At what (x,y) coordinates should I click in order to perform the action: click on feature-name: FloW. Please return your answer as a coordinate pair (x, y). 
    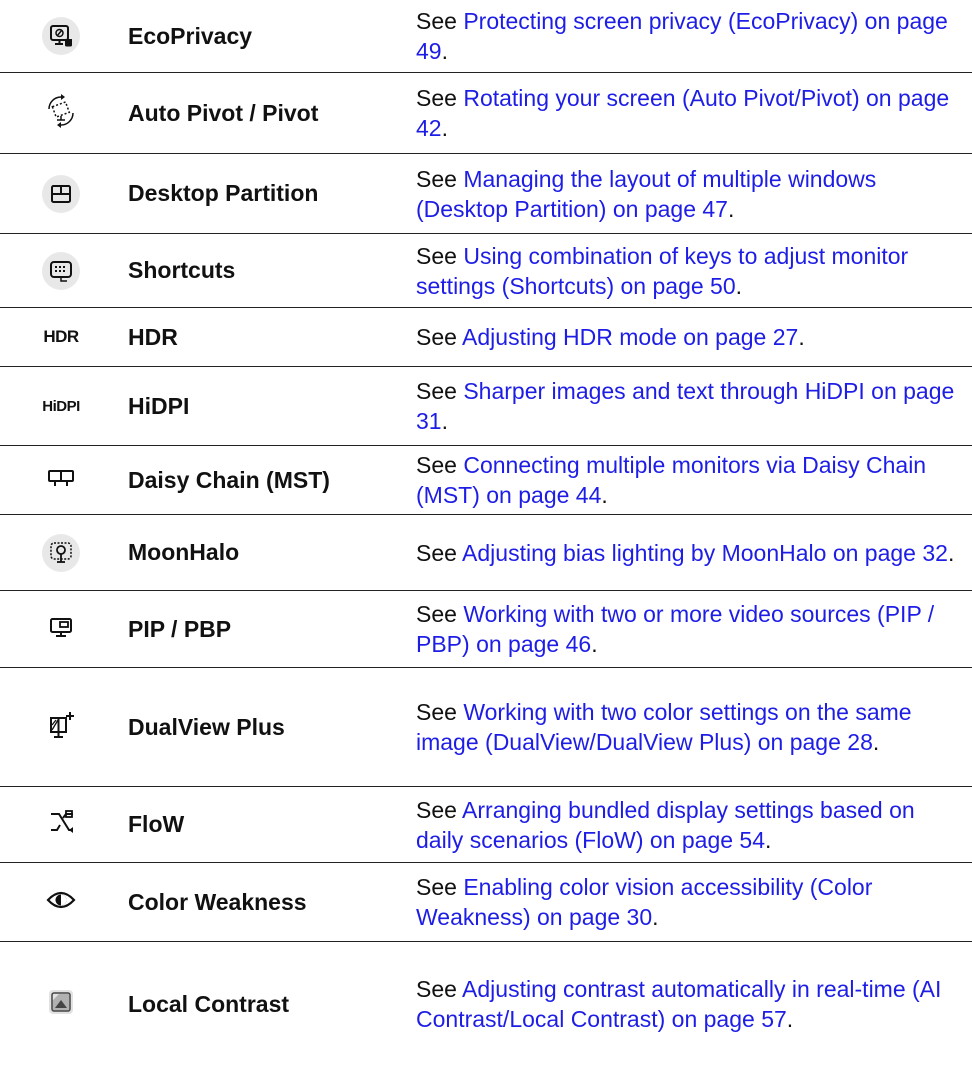
    Looking at the image, I should click on (156, 824).